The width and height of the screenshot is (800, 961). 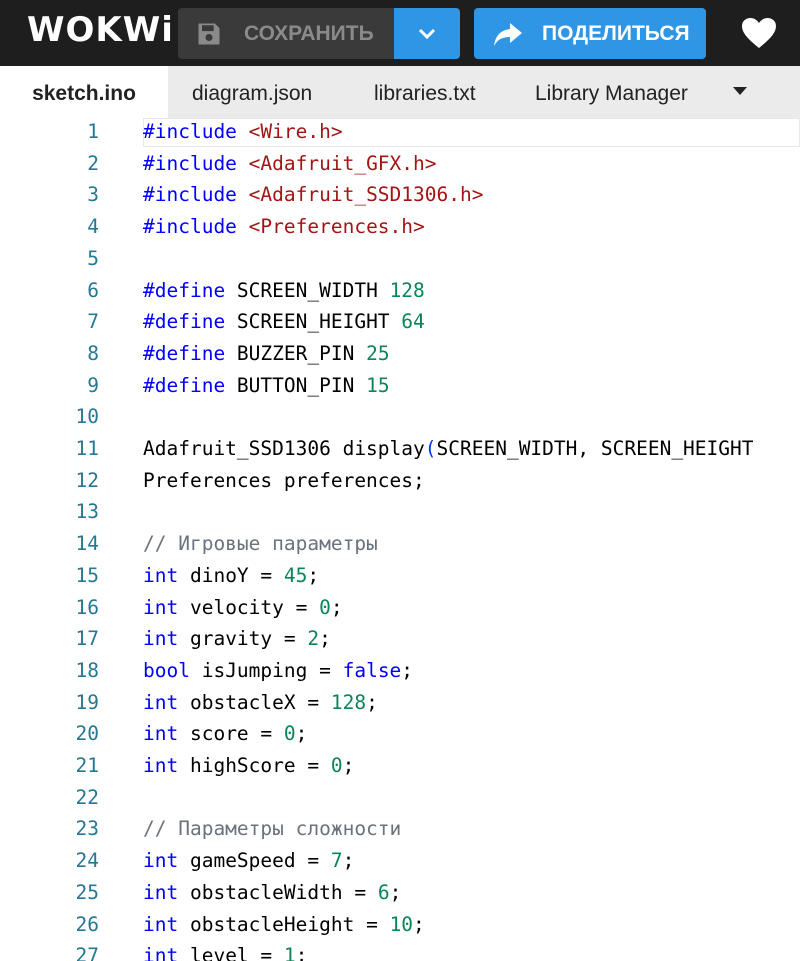 I want to click on line-number: 20, so click(x=87, y=734).